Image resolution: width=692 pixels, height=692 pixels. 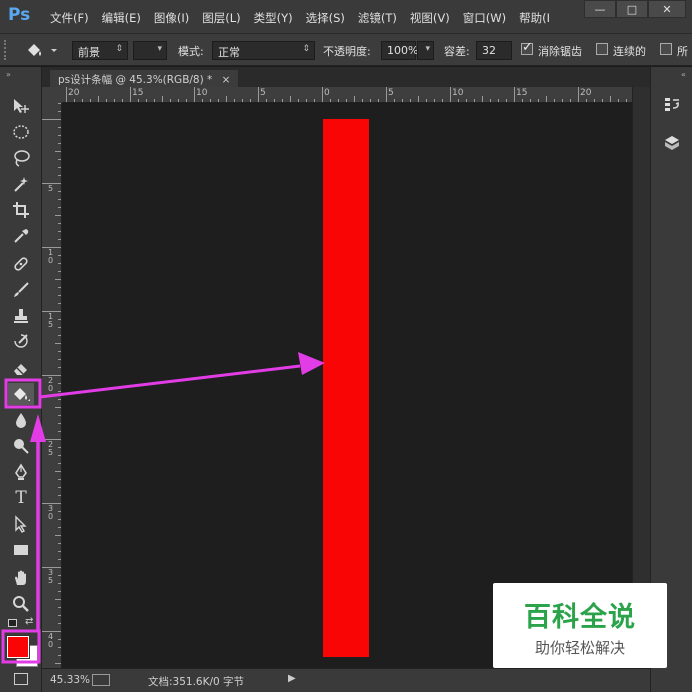 What do you see at coordinates (292, 678) in the screenshot?
I see `status-menu-arrow-icon: ▶` at bounding box center [292, 678].